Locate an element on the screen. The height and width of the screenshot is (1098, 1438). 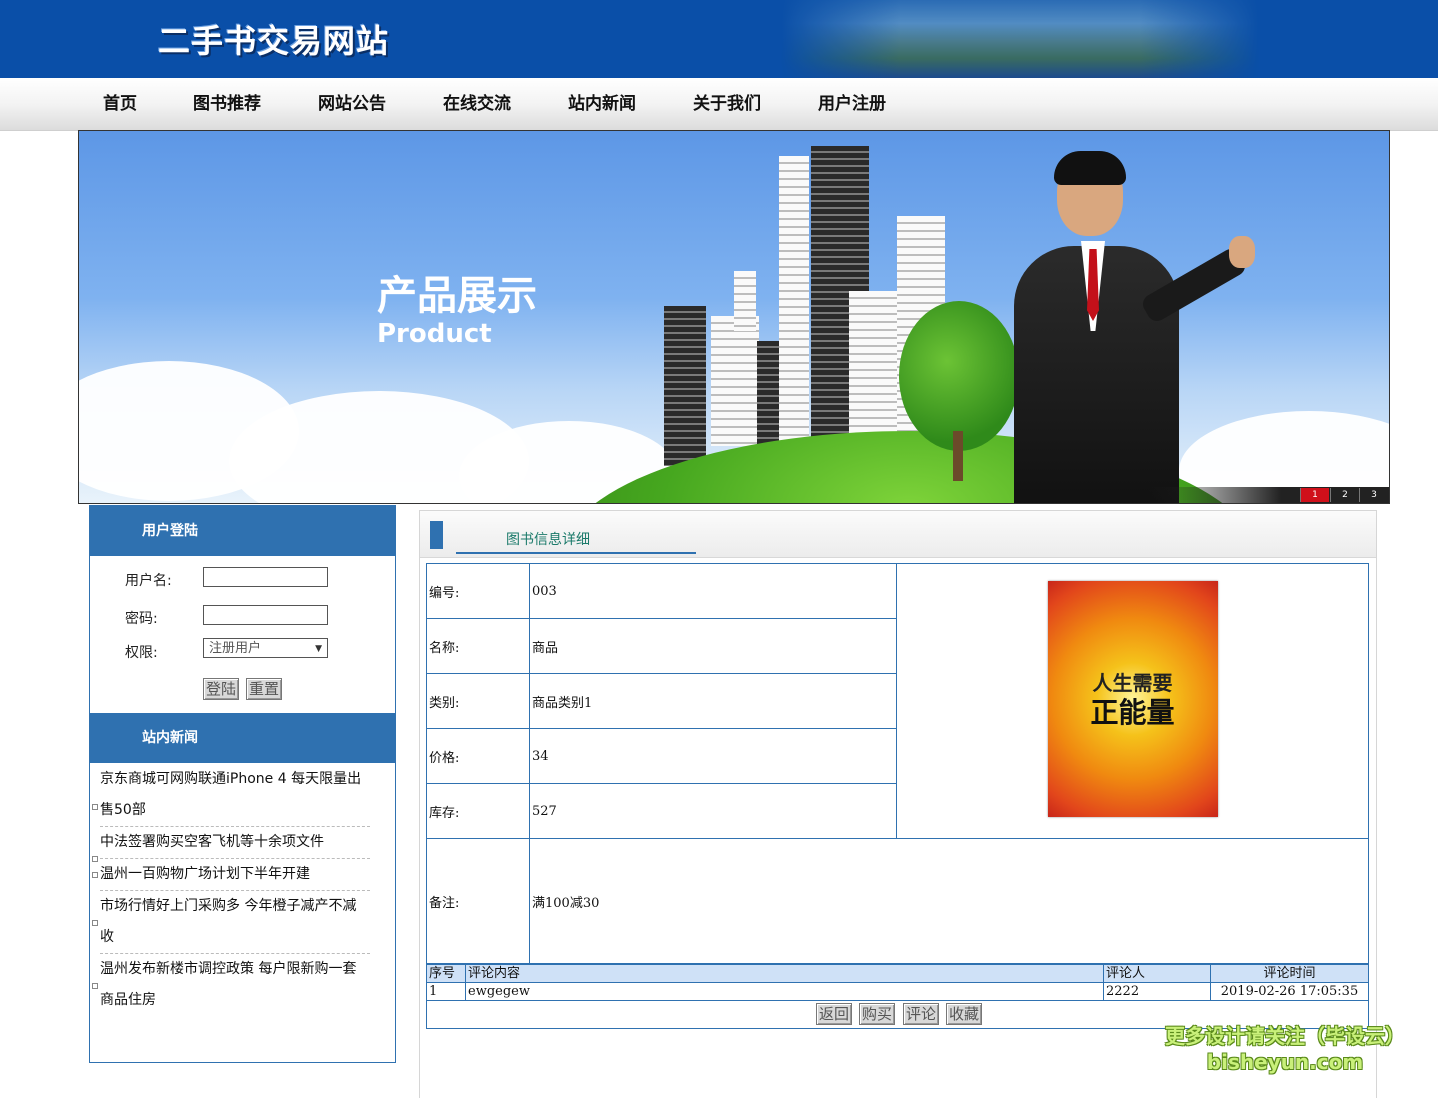
news-item-text: 中法签署购买空客飞机等十余项文件 is located at coordinates (235, 842).